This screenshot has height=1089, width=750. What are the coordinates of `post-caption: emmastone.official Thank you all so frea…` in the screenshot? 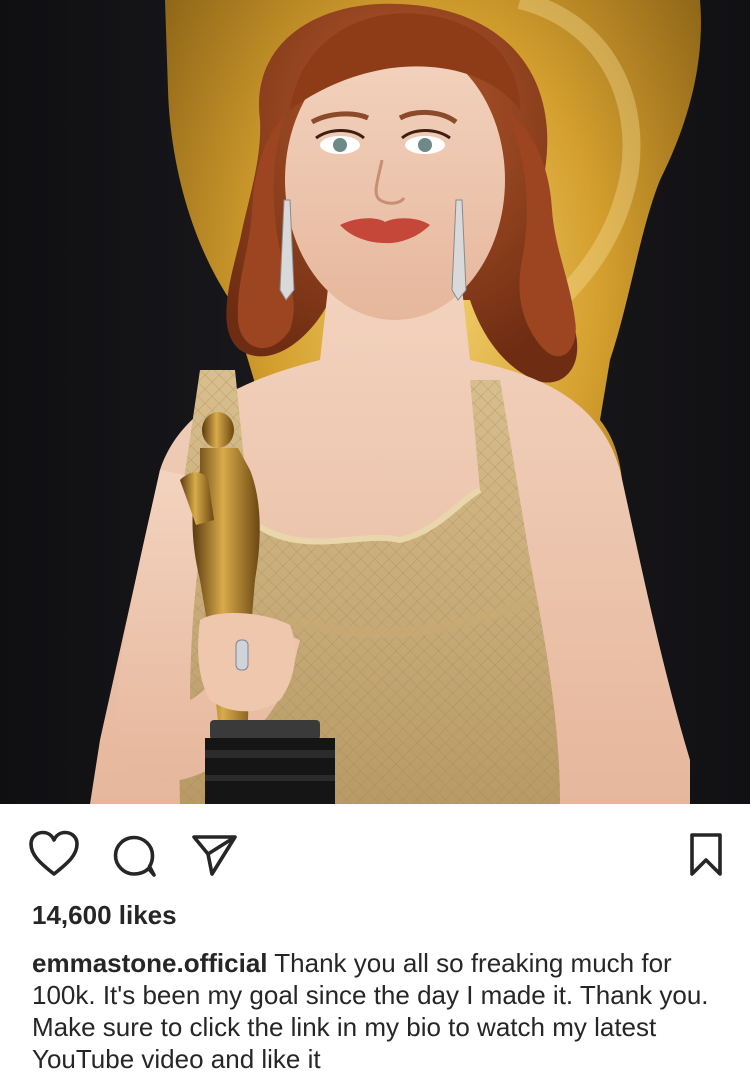 It's located at (377, 1011).